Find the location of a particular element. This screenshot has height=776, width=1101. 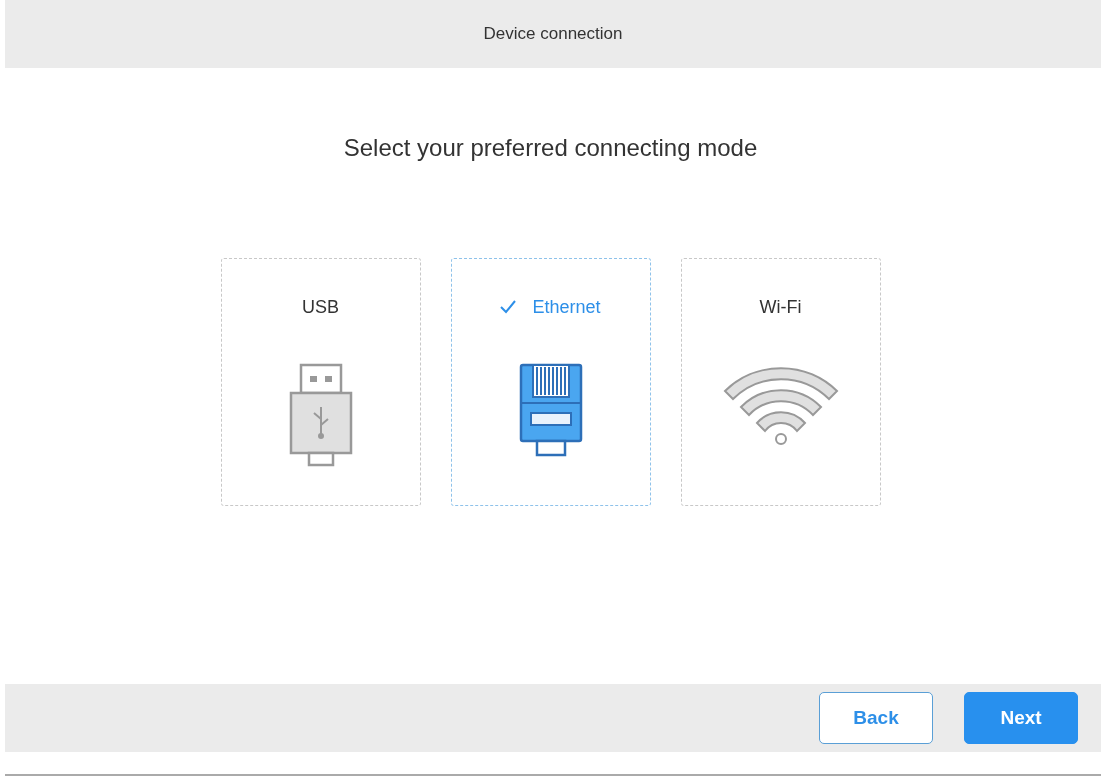

mode-option: Ethernet is located at coordinates (550, 382).